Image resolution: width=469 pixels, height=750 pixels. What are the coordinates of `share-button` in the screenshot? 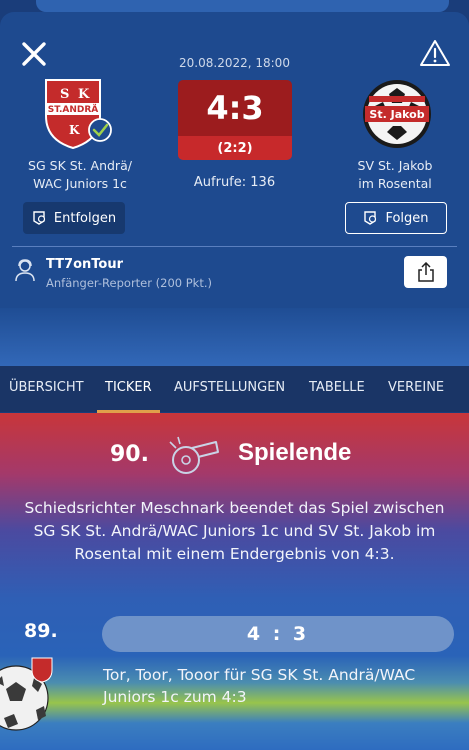 It's located at (425, 272).